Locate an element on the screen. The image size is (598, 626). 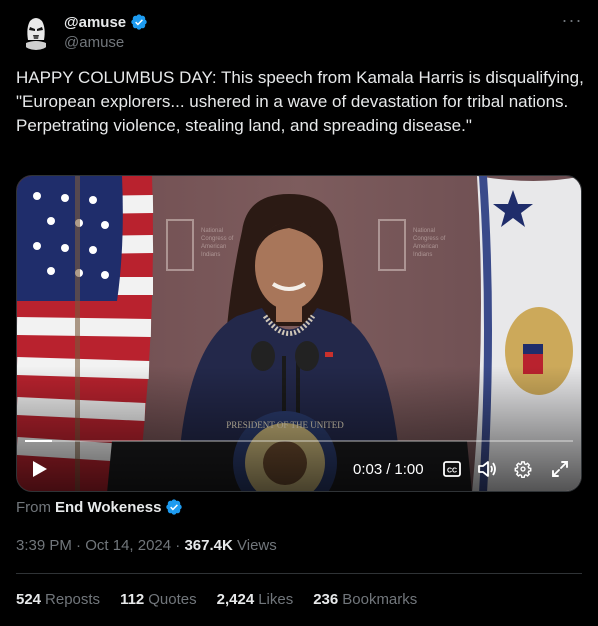
stormtrooper-avatar-icon is located at coordinates (36, 30).